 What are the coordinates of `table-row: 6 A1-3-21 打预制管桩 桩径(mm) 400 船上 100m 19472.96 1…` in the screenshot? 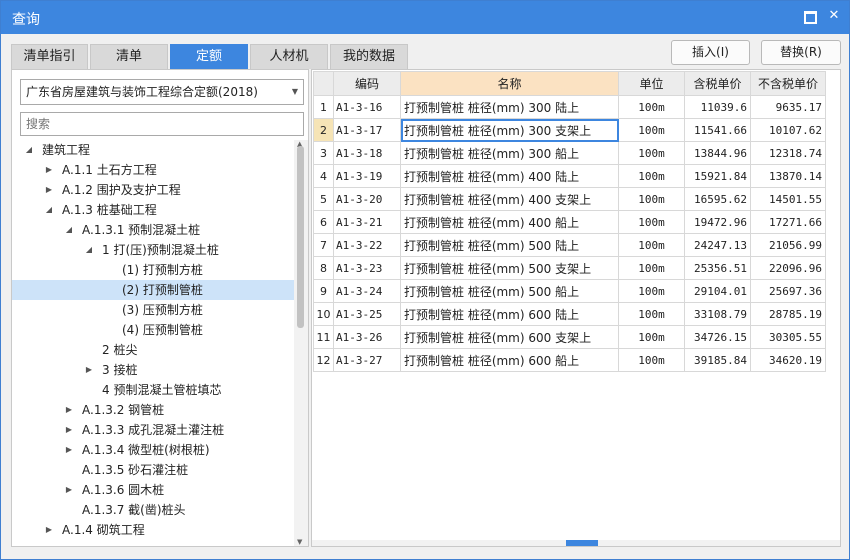 It's located at (569, 222).